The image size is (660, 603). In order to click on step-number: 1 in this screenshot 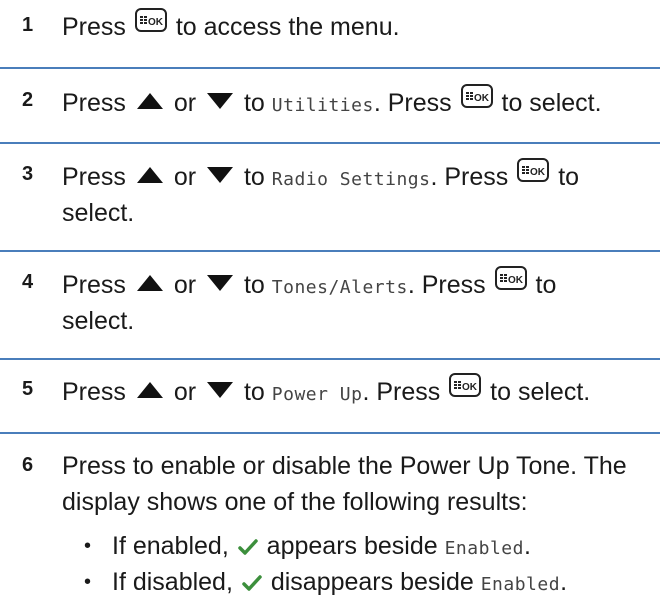, I will do `click(28, 25)`.